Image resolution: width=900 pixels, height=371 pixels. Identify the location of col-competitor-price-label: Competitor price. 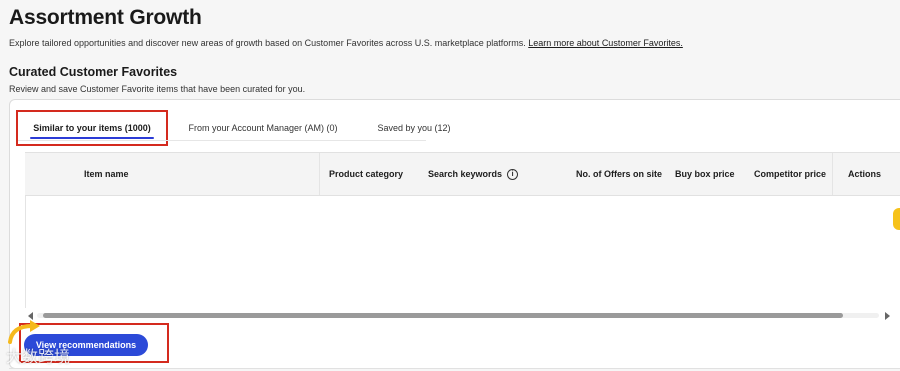
(790, 174).